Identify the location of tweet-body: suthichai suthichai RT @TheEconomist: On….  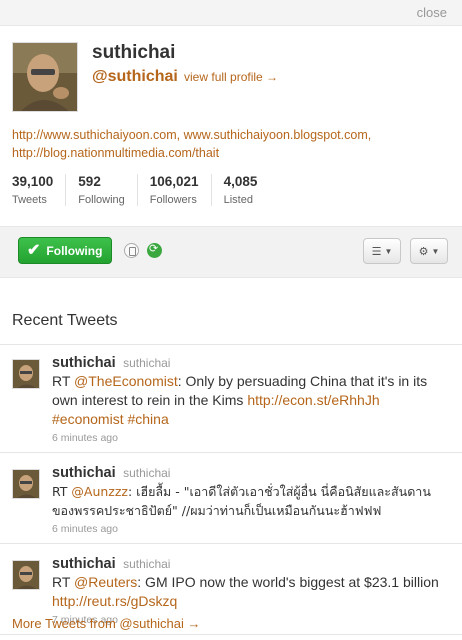
(251, 399).